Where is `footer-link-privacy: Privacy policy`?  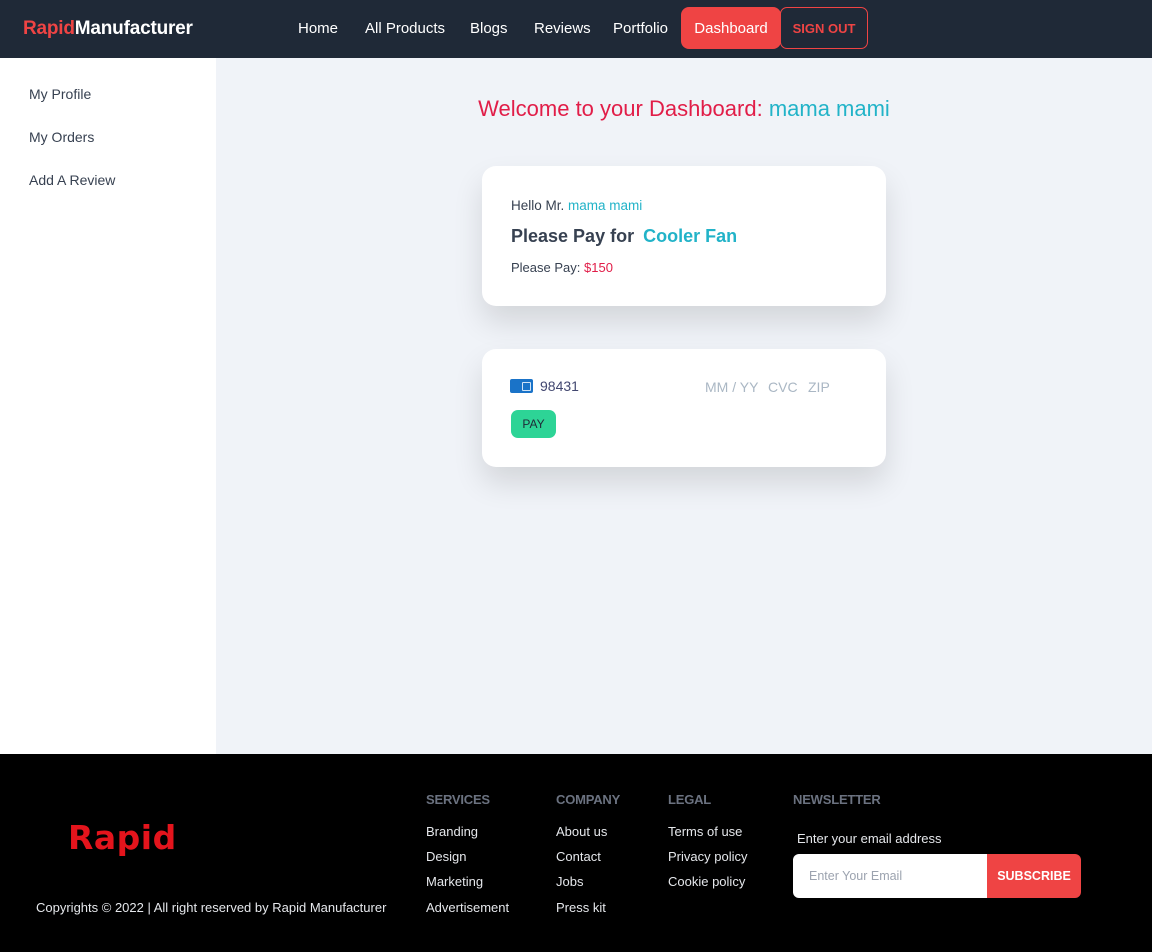 footer-link-privacy: Privacy policy is located at coordinates (707, 856).